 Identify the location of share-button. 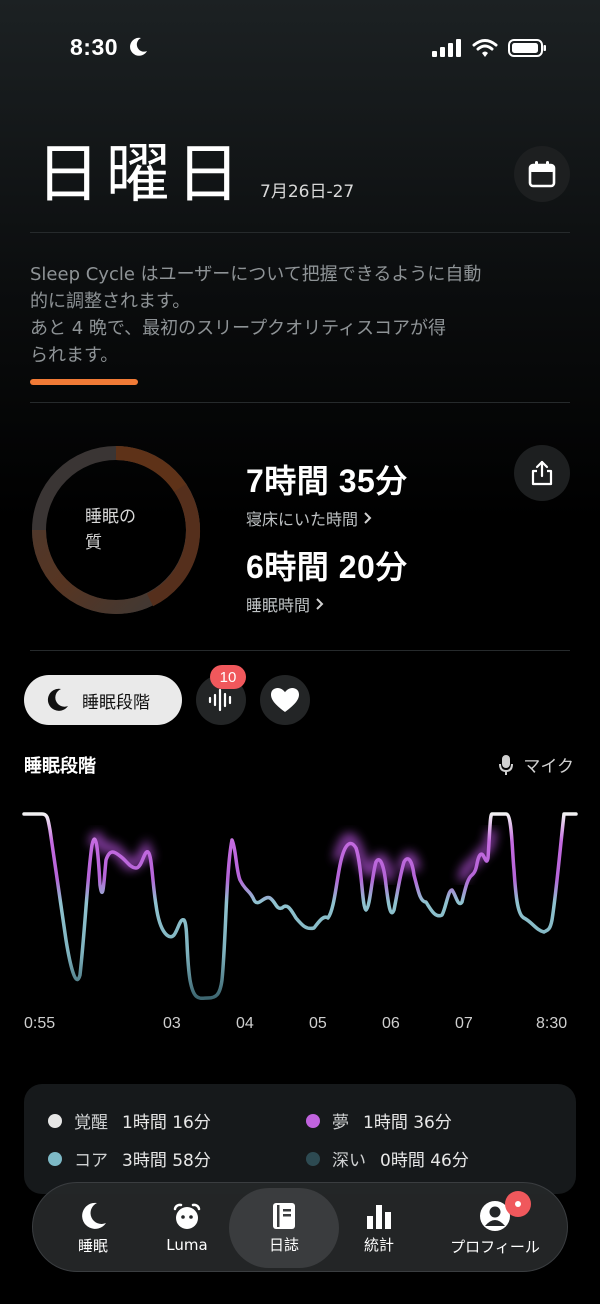
(542, 473).